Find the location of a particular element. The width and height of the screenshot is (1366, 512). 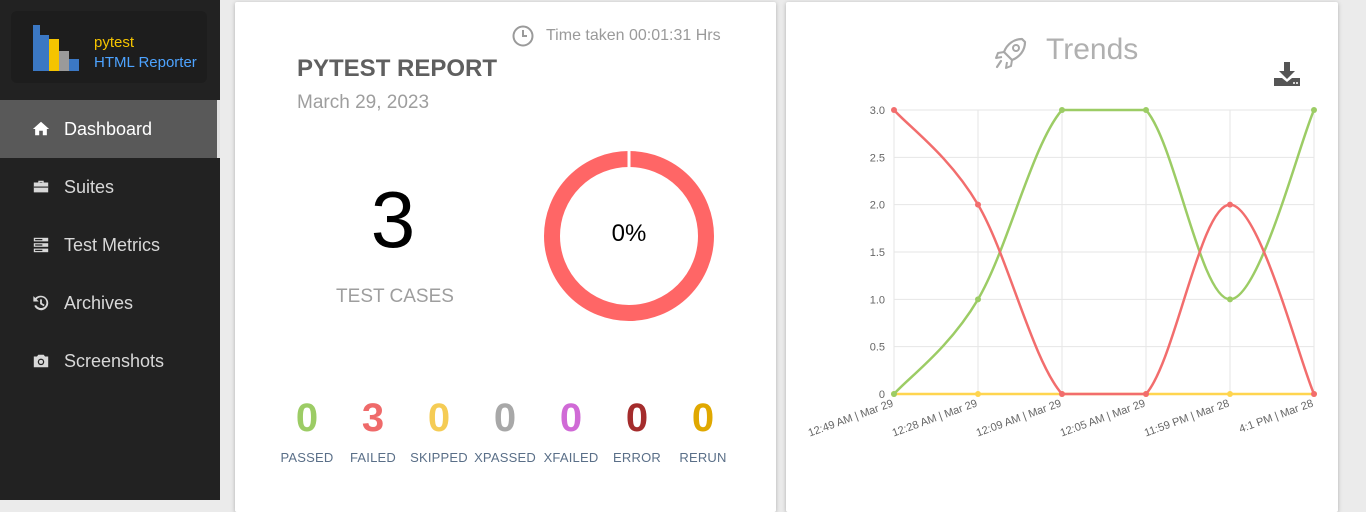

logo-subtitle: HTML Reporter is located at coordinates (145, 62).